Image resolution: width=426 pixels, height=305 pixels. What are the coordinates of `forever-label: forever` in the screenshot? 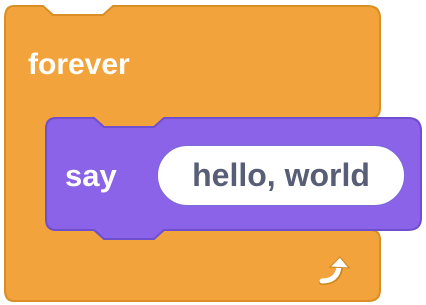 It's located at (79, 64).